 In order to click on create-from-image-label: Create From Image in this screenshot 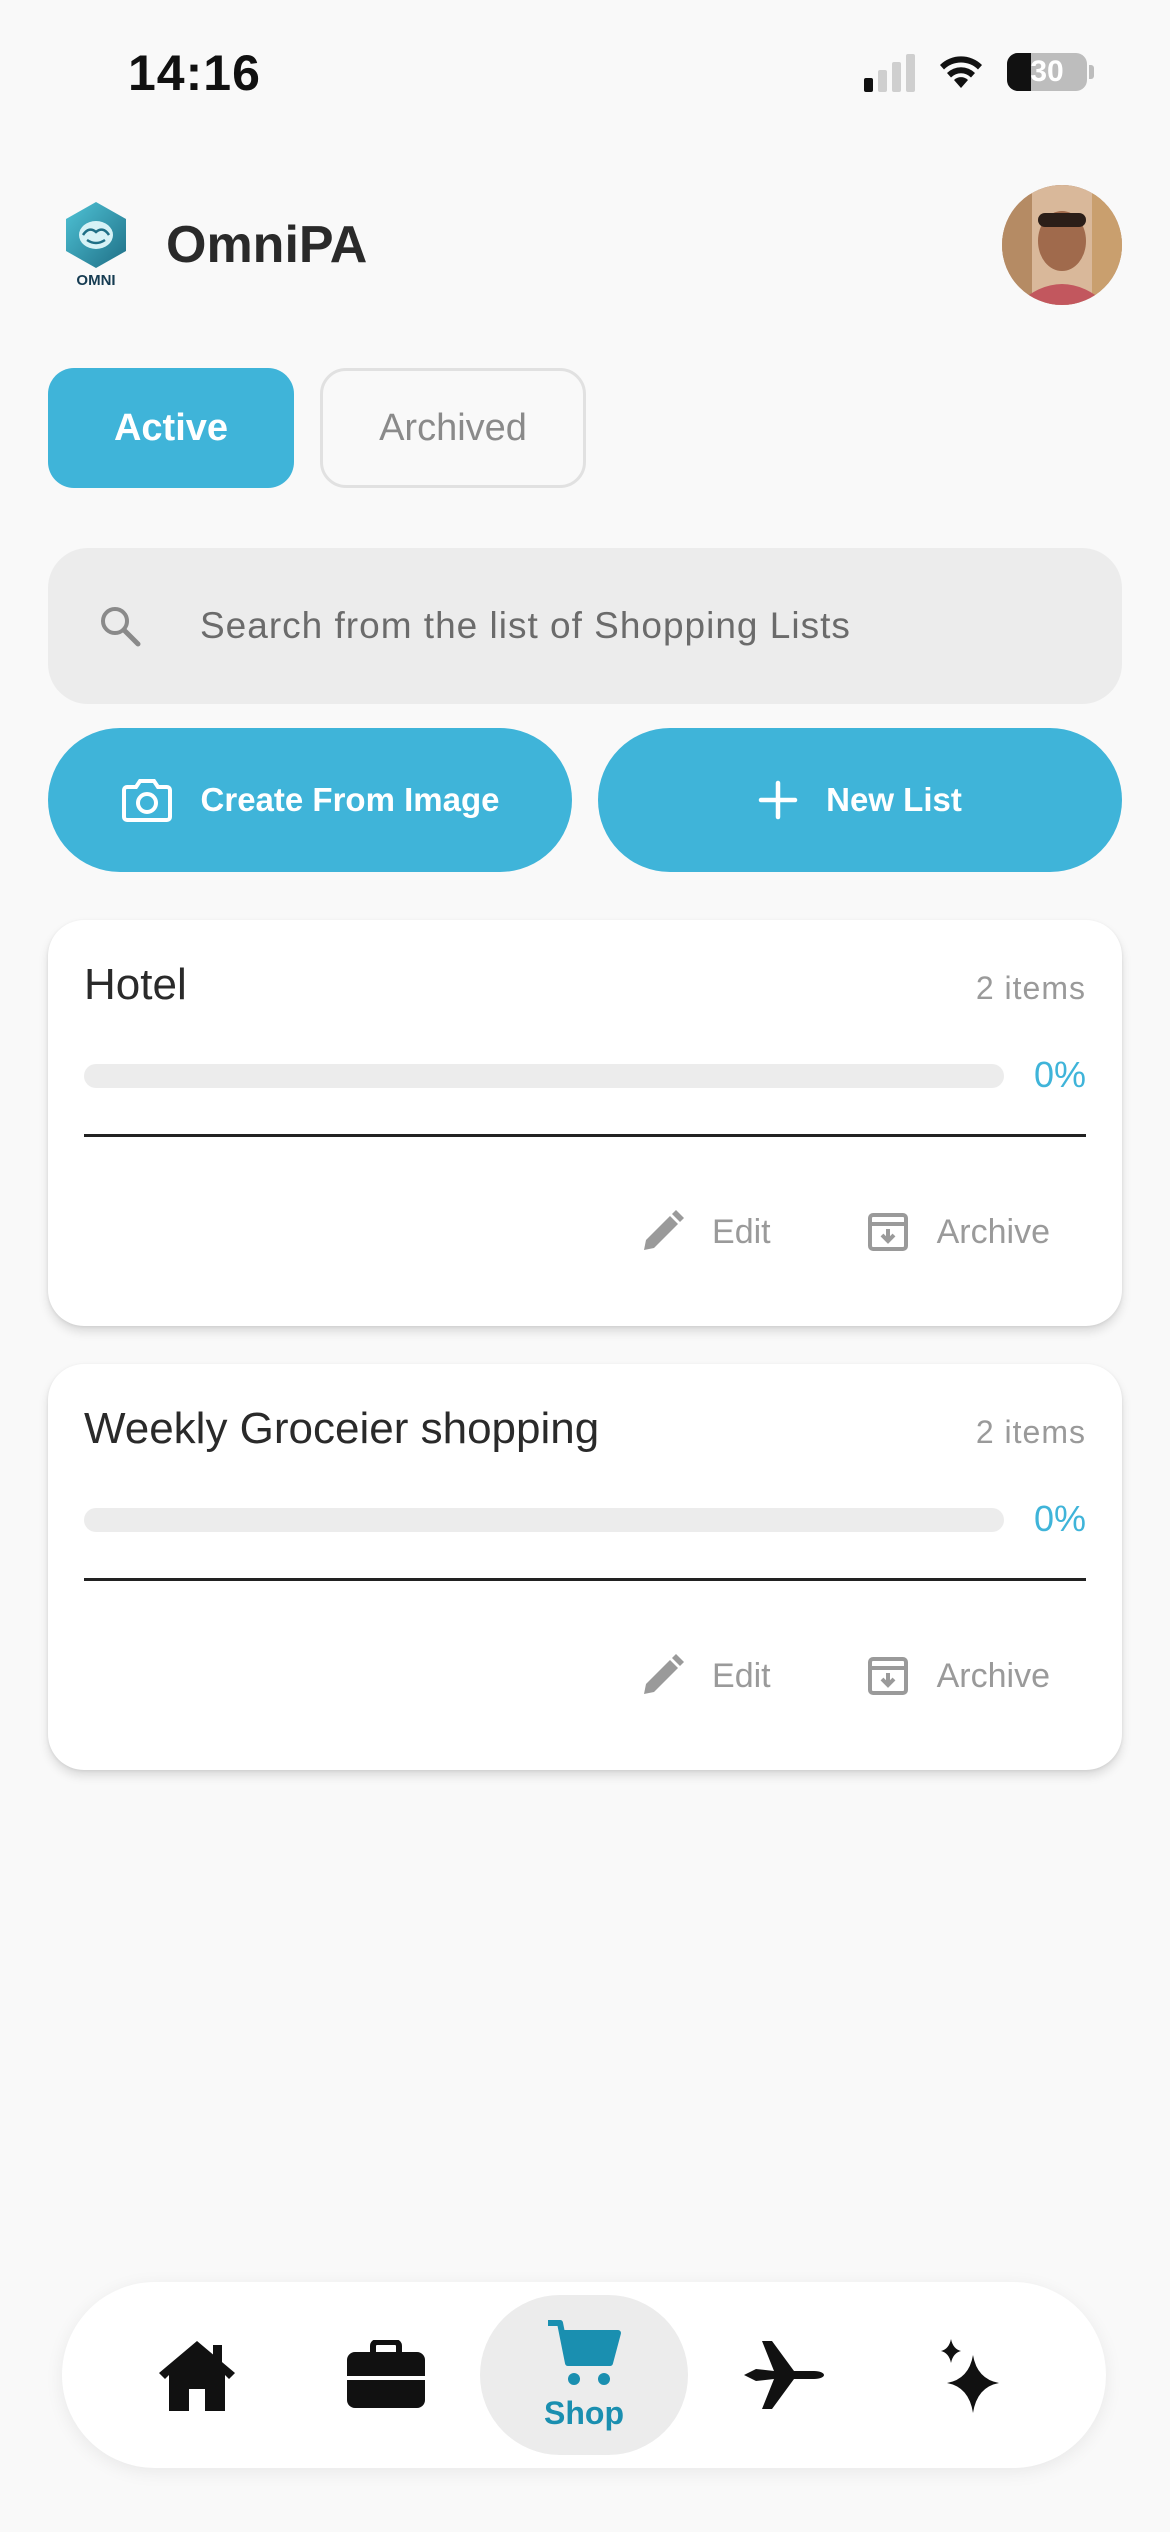, I will do `click(350, 799)`.